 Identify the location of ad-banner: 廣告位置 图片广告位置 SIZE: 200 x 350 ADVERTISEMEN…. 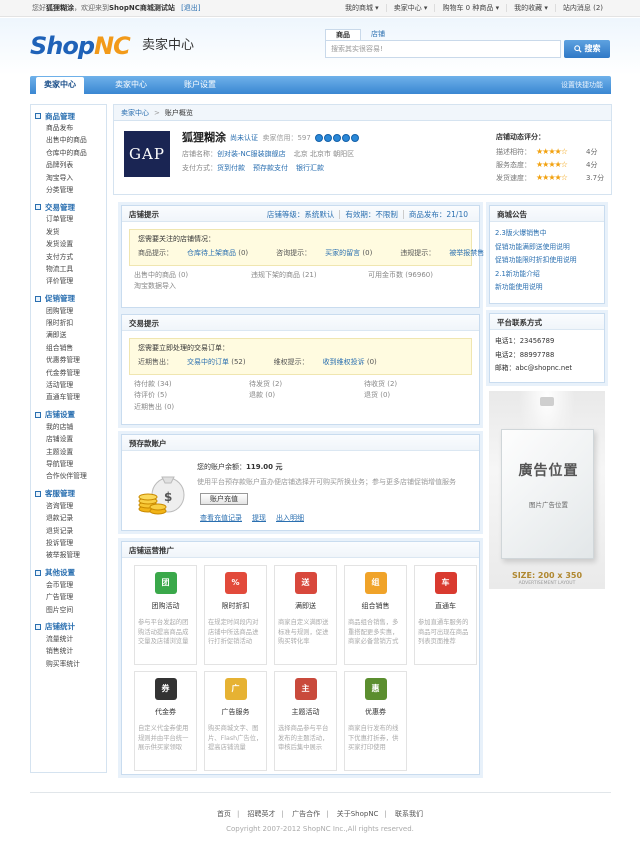
(547, 490).